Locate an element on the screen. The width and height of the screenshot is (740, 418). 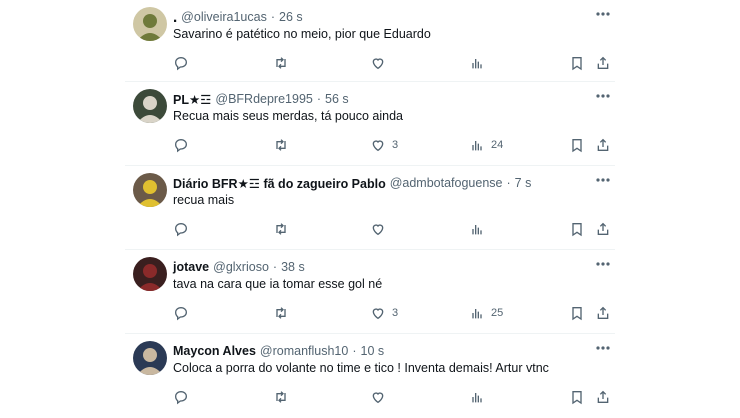
display-name: PL★☲ is located at coordinates (192, 99).